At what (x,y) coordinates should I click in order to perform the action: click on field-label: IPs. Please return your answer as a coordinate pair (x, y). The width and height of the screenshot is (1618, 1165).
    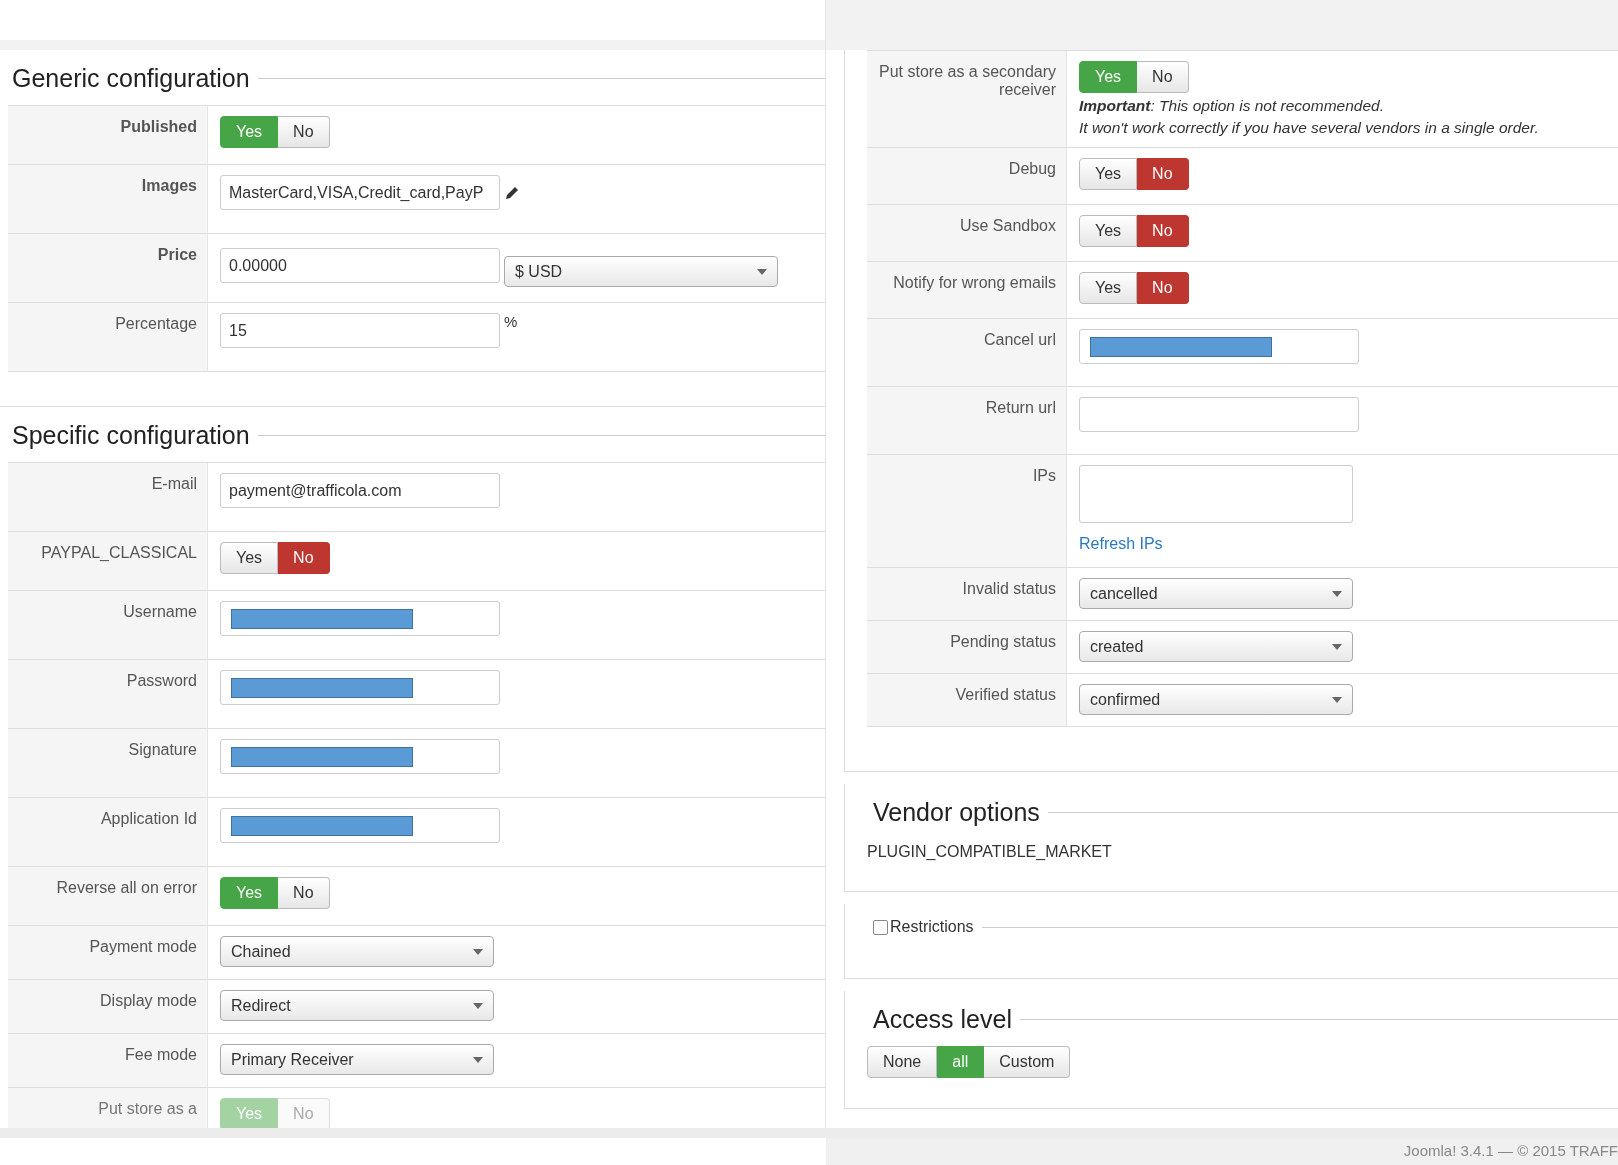
    Looking at the image, I should click on (1044, 475).